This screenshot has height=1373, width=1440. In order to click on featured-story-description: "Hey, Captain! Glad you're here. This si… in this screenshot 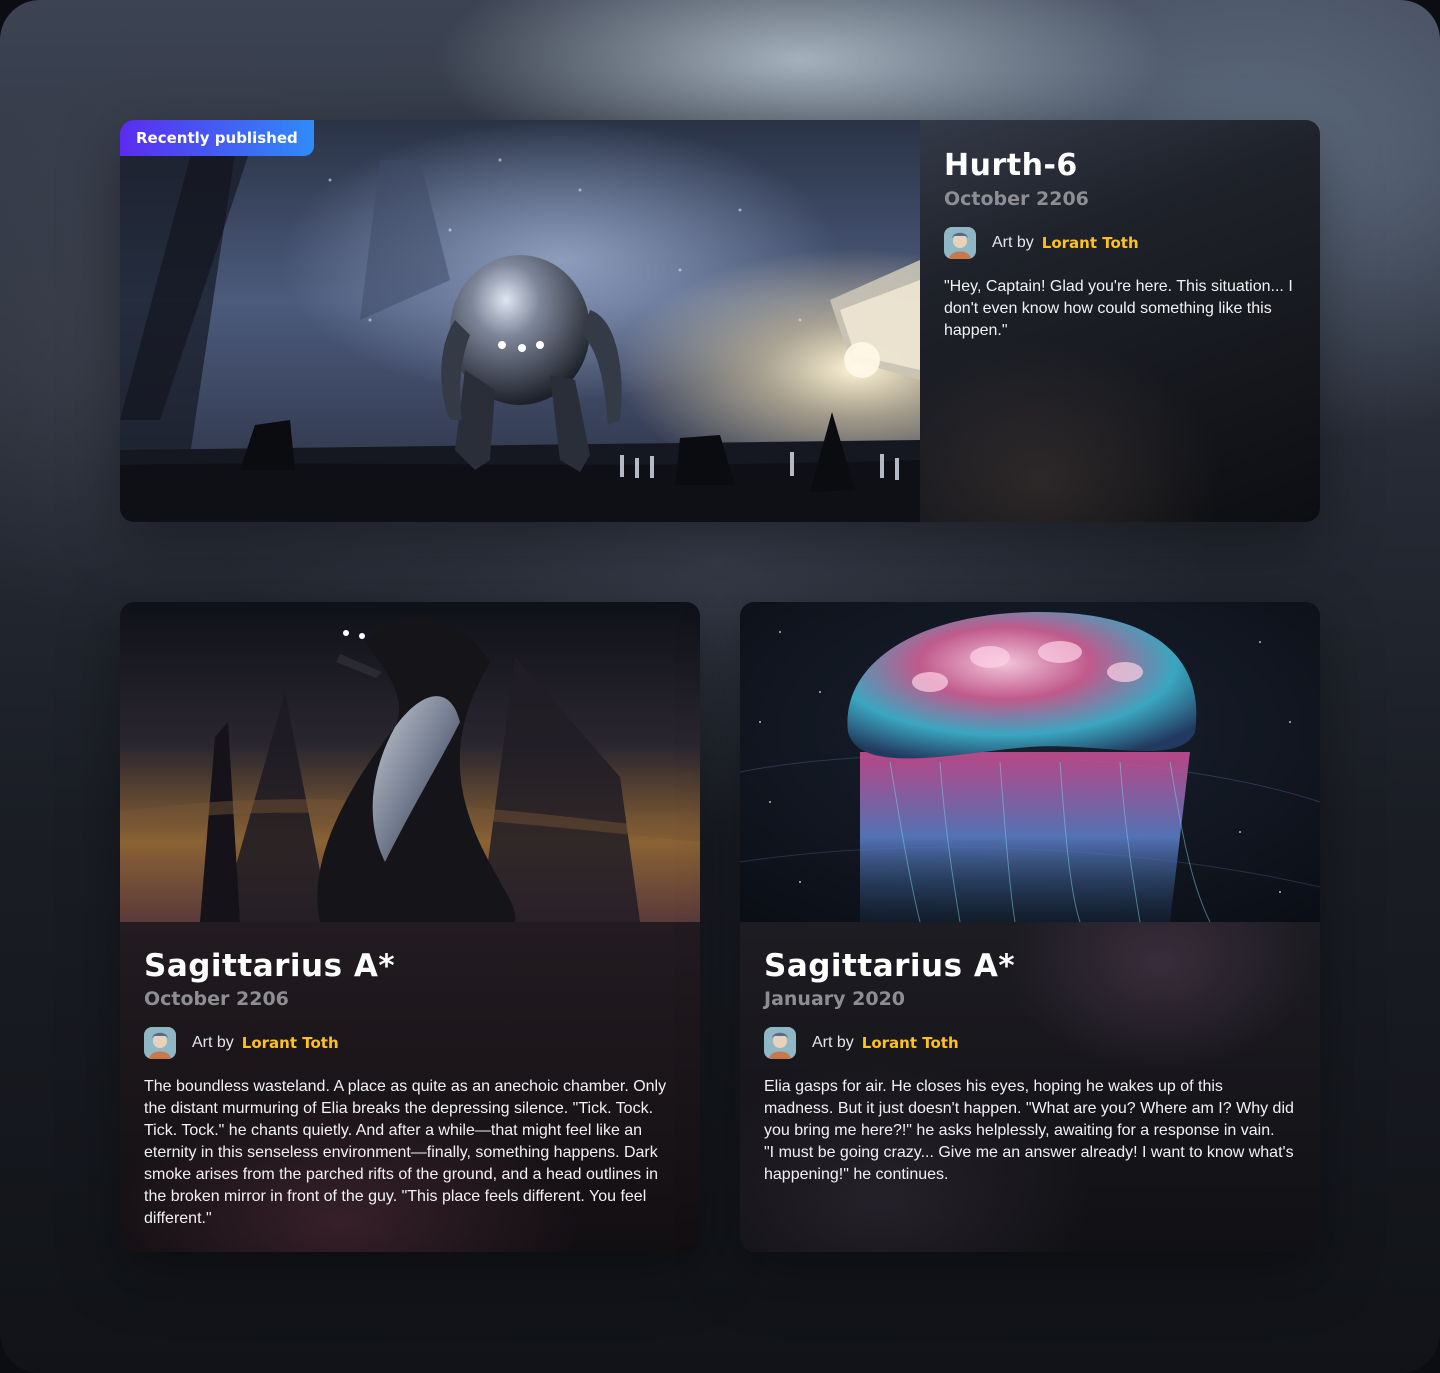, I will do `click(1118, 308)`.